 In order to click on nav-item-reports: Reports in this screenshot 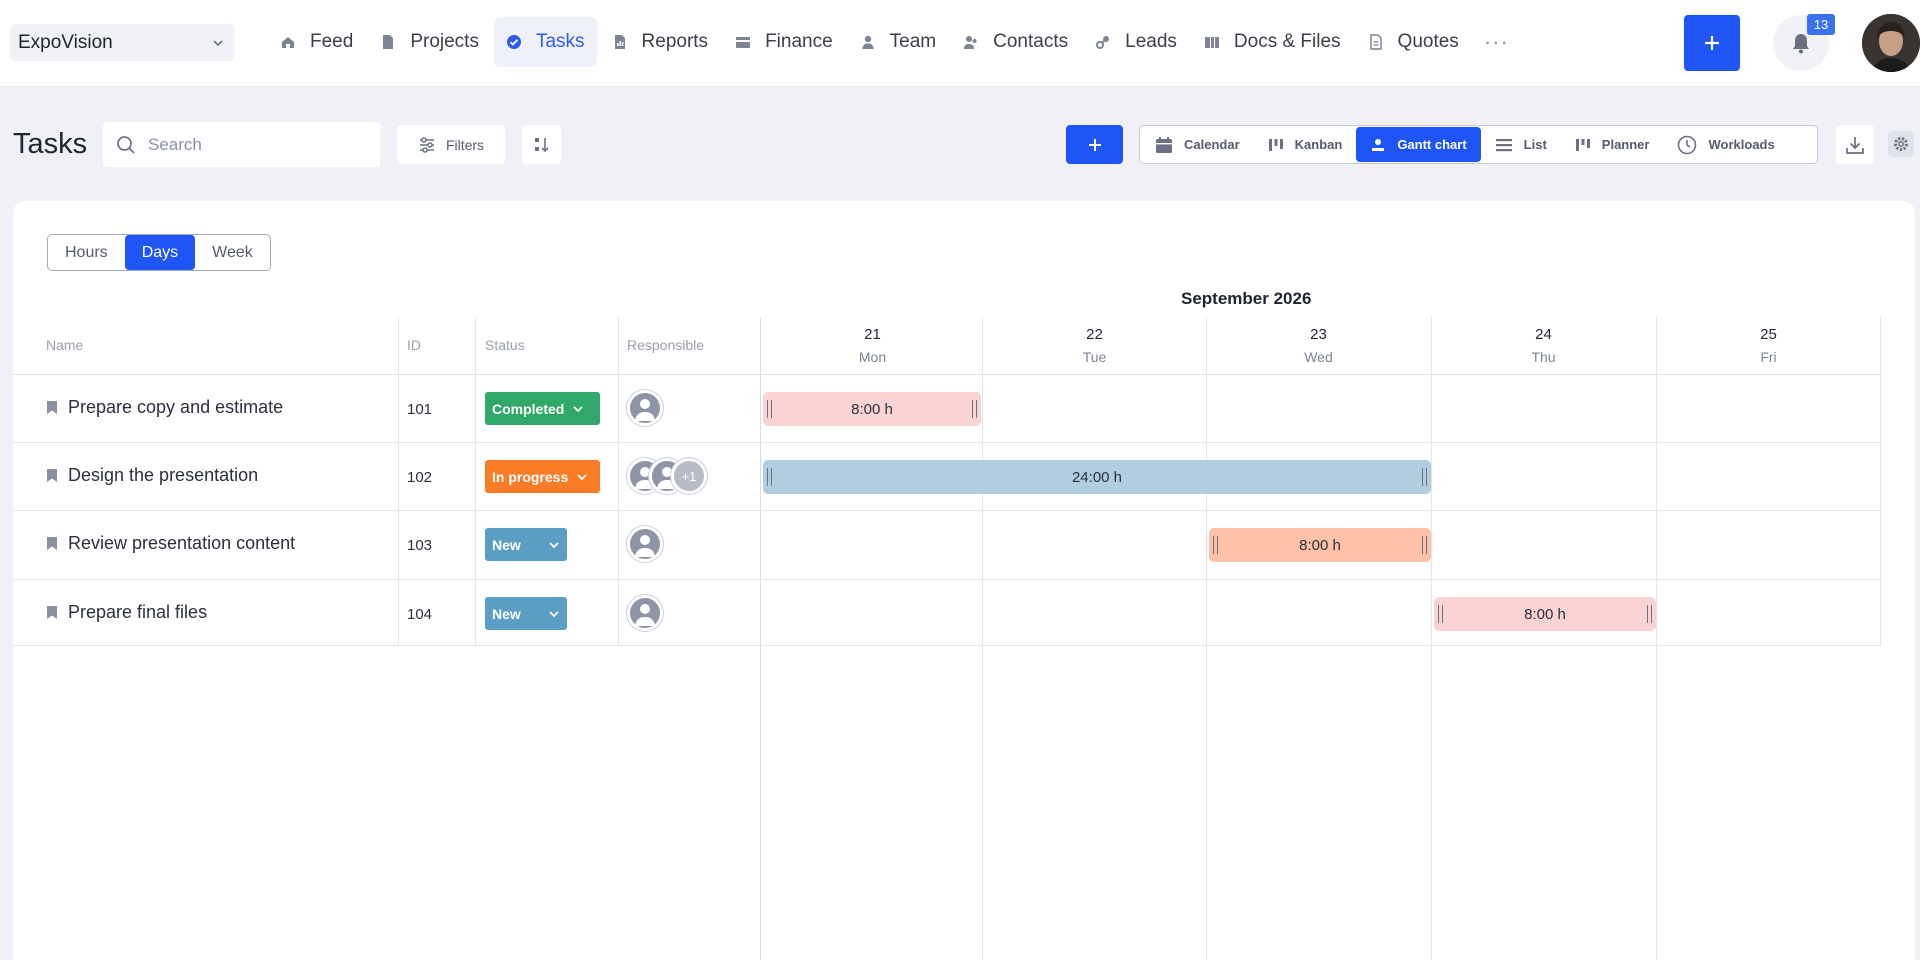, I will do `click(660, 42)`.